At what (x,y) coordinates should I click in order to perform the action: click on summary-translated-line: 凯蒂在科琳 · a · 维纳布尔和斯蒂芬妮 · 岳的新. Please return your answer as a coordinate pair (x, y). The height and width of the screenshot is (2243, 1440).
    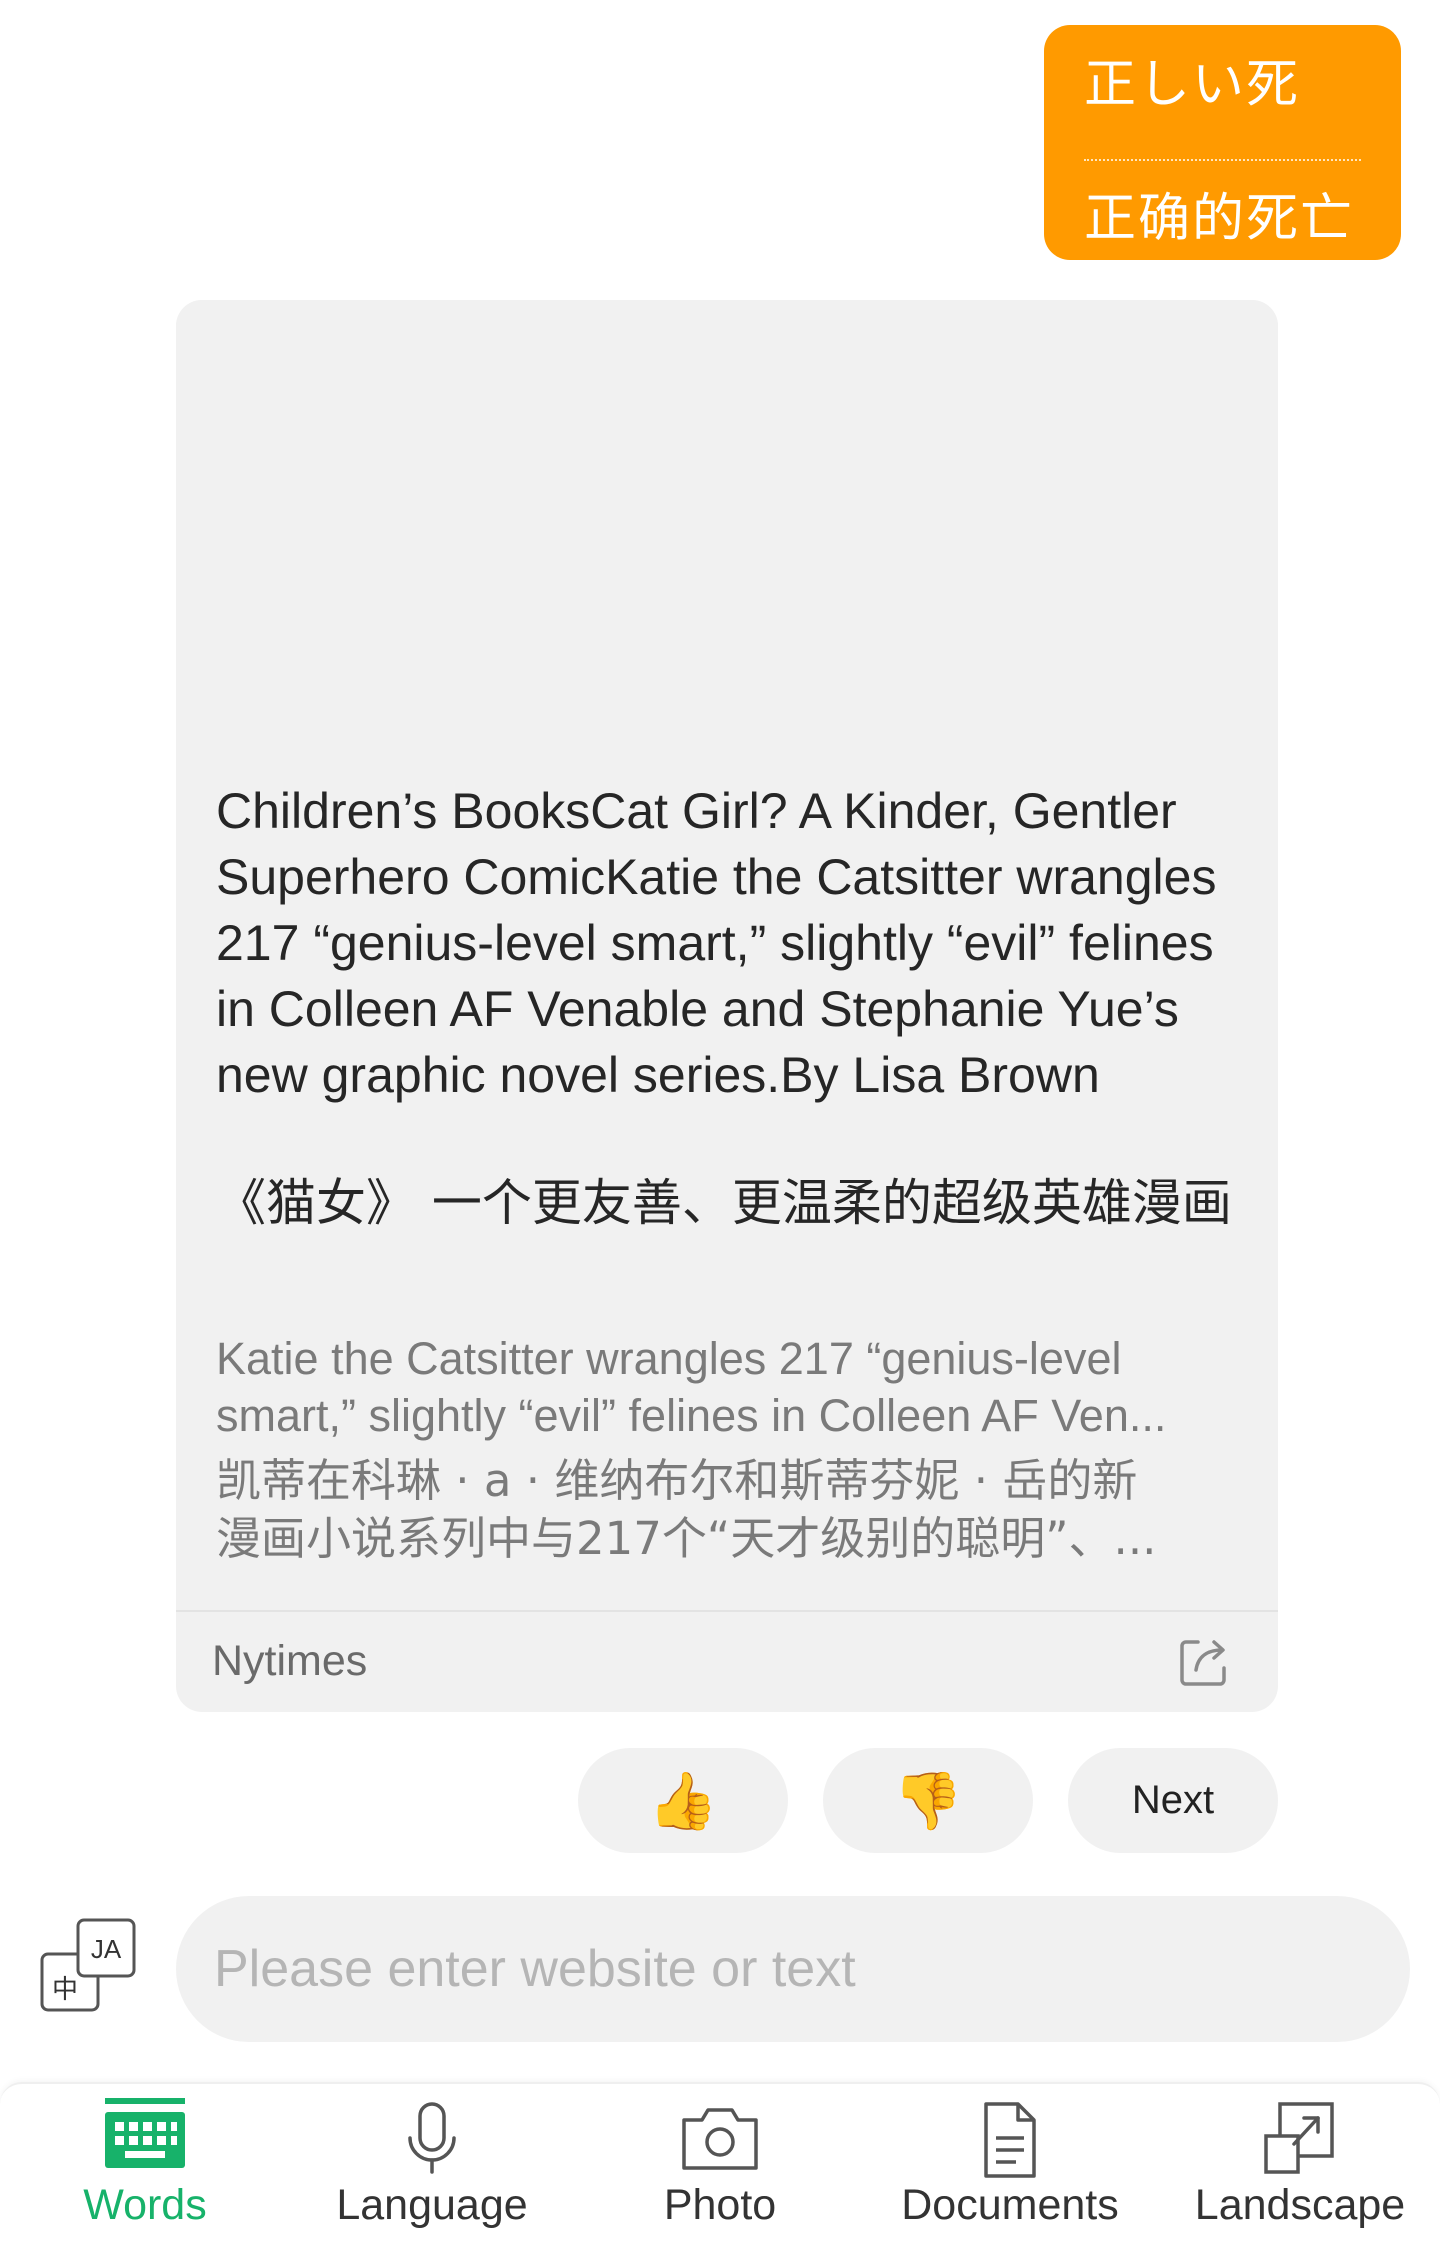
    Looking at the image, I should click on (677, 1480).